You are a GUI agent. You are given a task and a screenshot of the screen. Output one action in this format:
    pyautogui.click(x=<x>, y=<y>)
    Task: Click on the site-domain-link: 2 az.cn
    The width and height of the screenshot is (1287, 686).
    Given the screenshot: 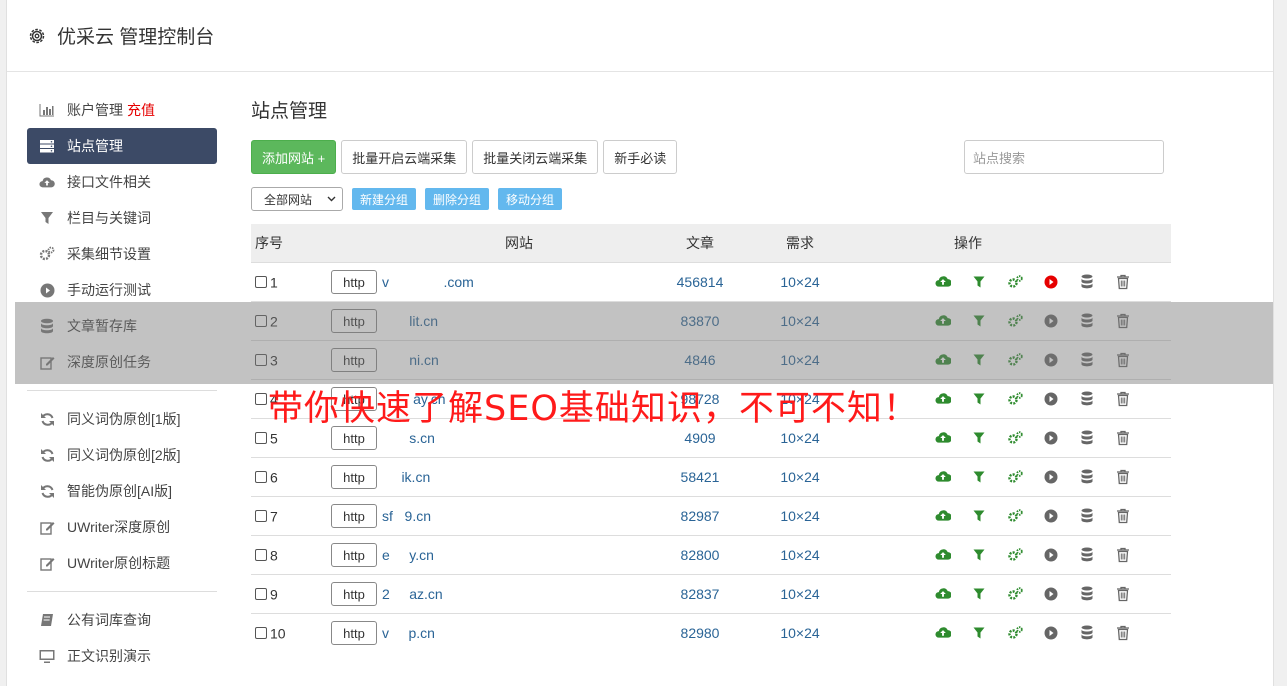 What is the action you would take?
    pyautogui.click(x=412, y=594)
    